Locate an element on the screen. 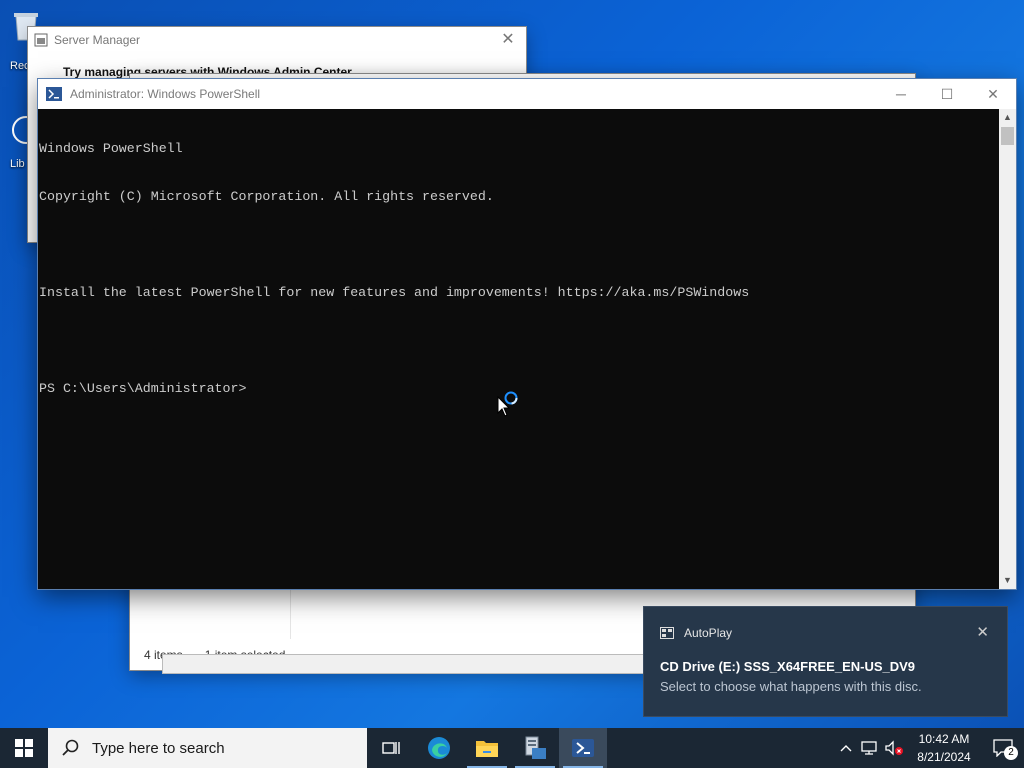 This screenshot has width=1024, height=768. chevron-up-icon is located at coordinates (846, 748).